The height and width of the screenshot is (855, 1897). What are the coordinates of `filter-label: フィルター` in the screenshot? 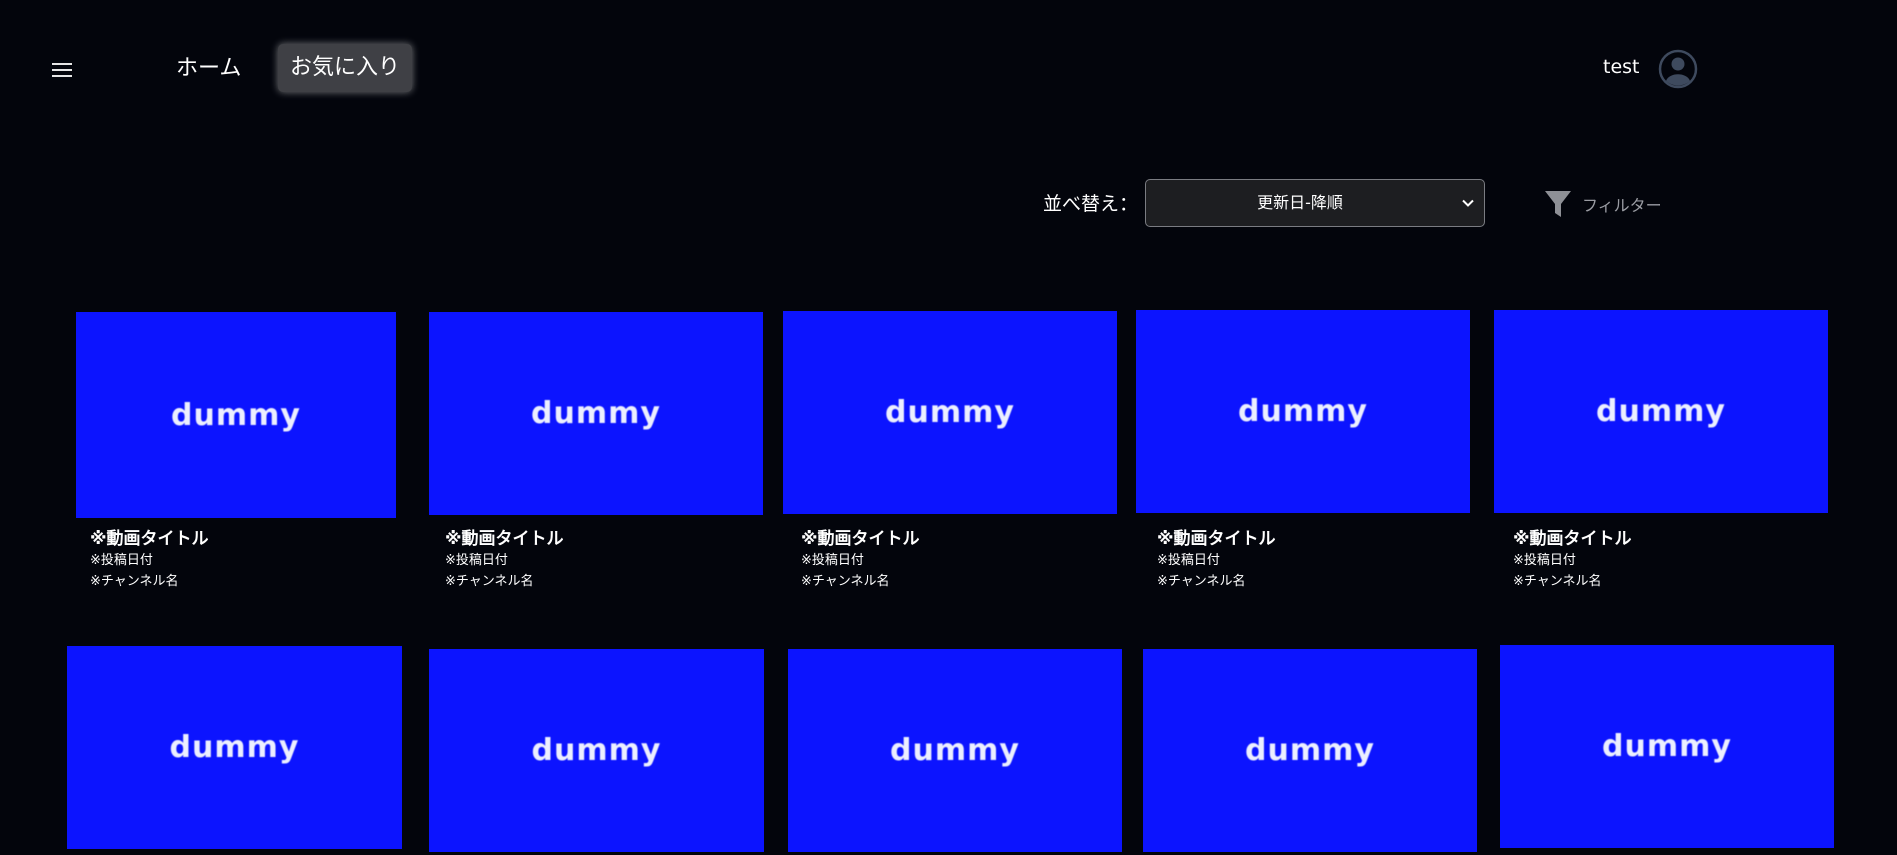 It's located at (1622, 205).